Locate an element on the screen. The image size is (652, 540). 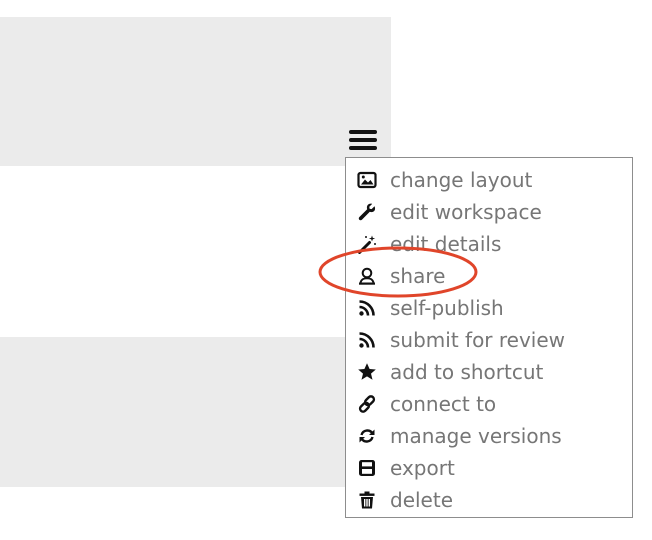
menu-item-connect-to: connect to is located at coordinates (489, 404).